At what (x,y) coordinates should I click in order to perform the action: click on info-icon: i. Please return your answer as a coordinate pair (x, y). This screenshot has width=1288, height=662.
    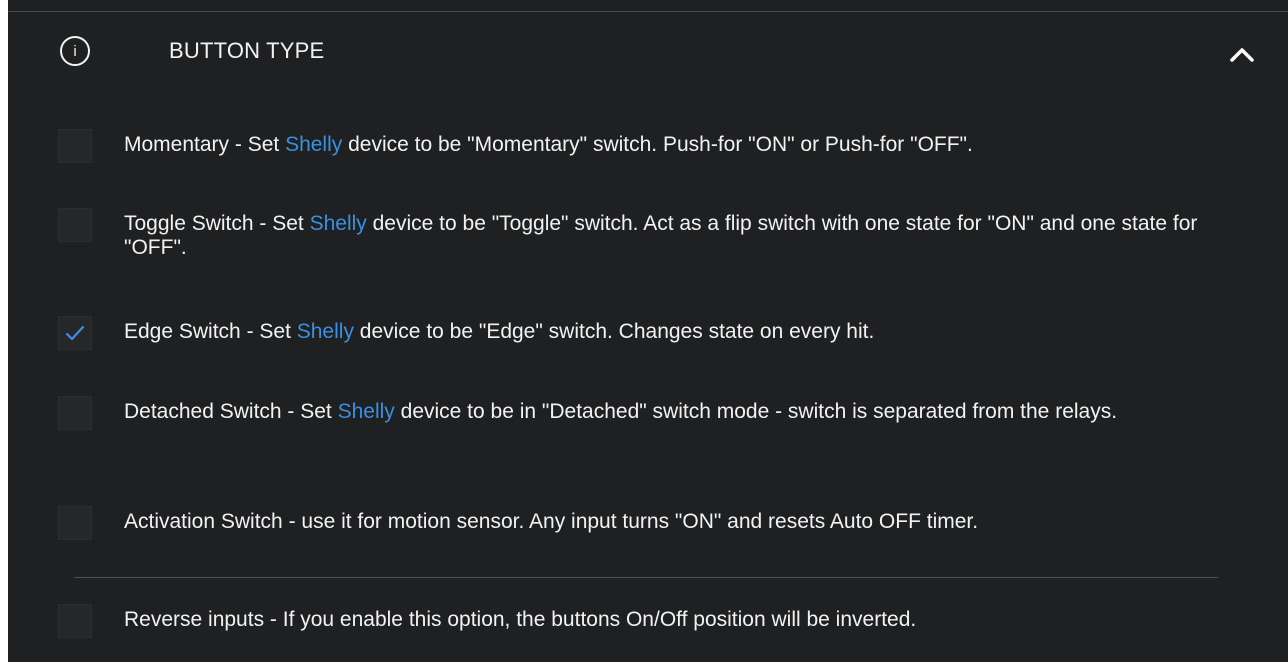
    Looking at the image, I should click on (75, 51).